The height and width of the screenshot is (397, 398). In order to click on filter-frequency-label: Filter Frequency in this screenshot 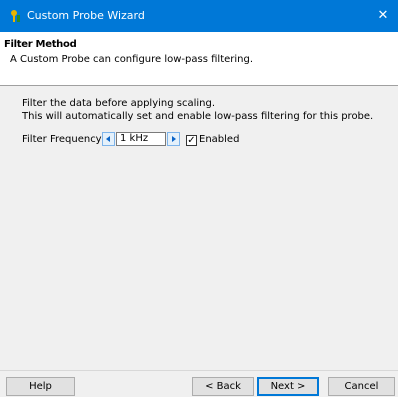, I will do `click(62, 139)`.